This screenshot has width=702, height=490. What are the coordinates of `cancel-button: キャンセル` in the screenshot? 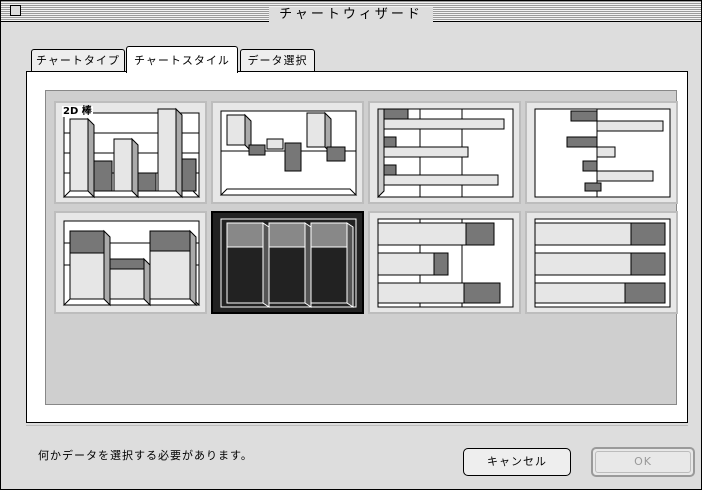 It's located at (517, 462).